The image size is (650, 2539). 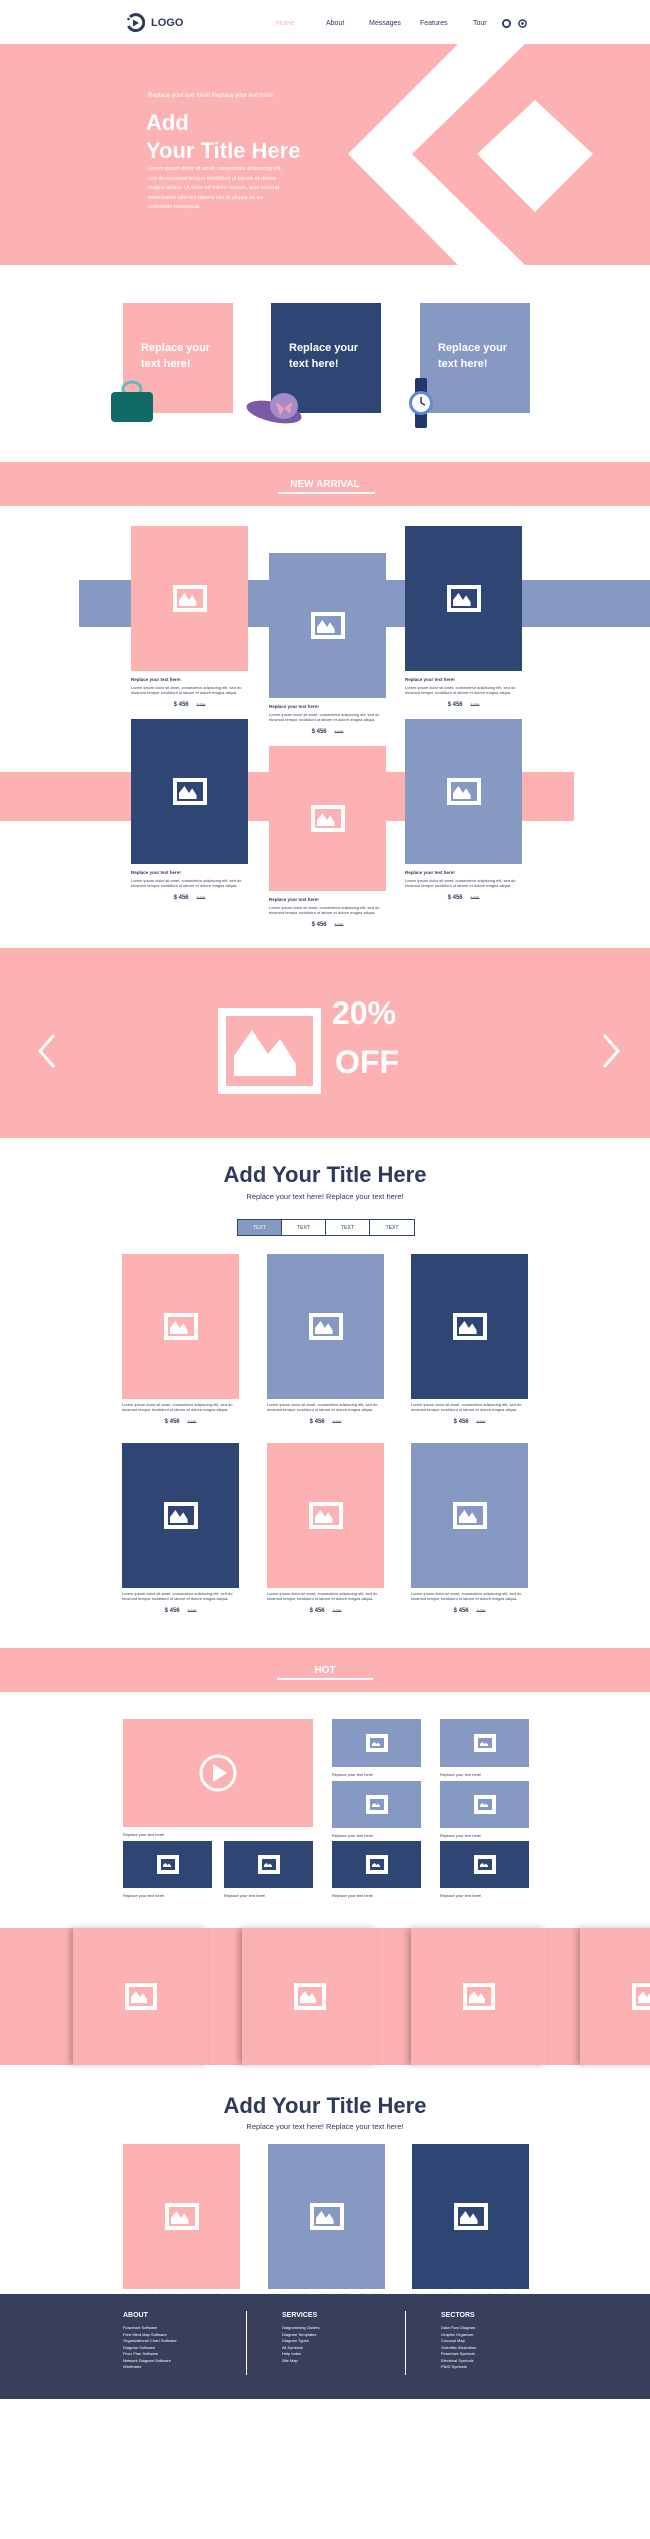 I want to click on tab-4: TEXT, so click(x=392, y=1227).